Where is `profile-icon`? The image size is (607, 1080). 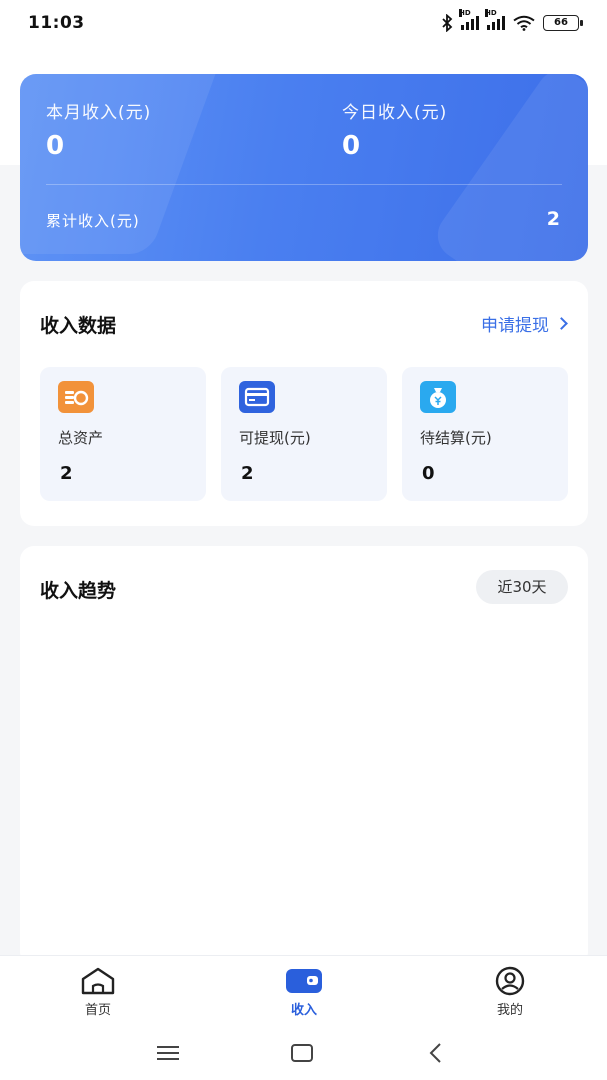 profile-icon is located at coordinates (510, 981).